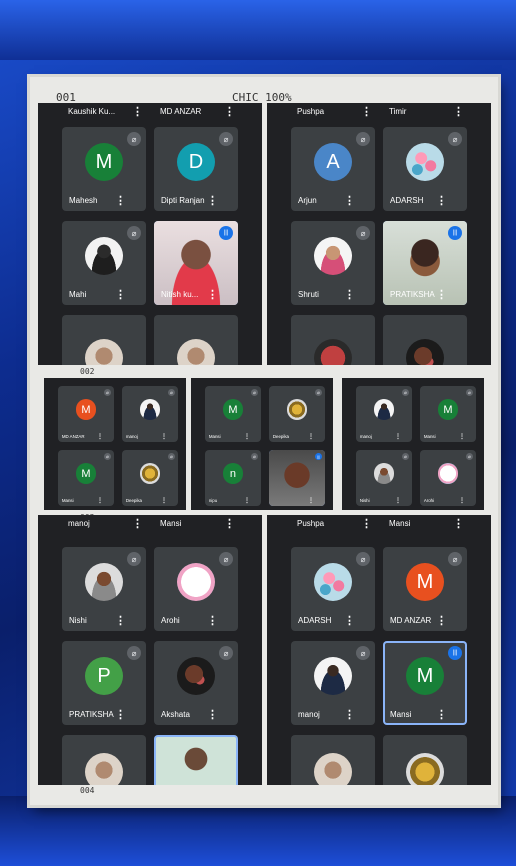  I want to click on participant-tile: M ||| Mansi ⋮, so click(425, 683).